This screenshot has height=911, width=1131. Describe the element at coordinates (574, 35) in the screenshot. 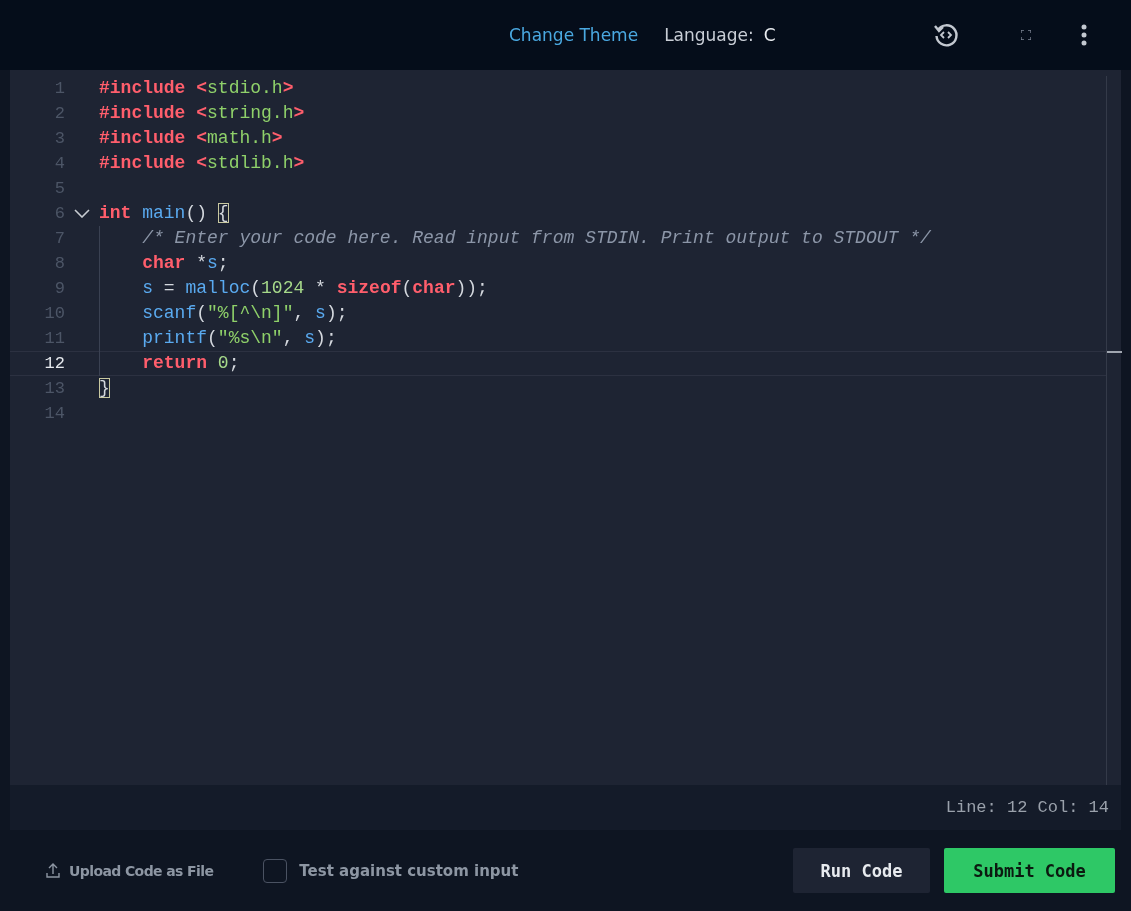

I see `change-theme-link: Change Theme` at that location.